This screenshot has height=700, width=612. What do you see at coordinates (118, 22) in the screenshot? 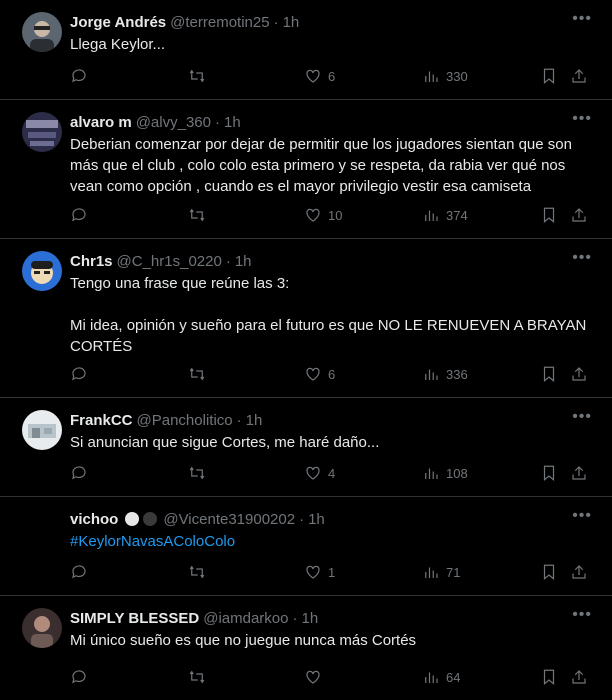
I see `author-name: Jorge Andrés` at bounding box center [118, 22].